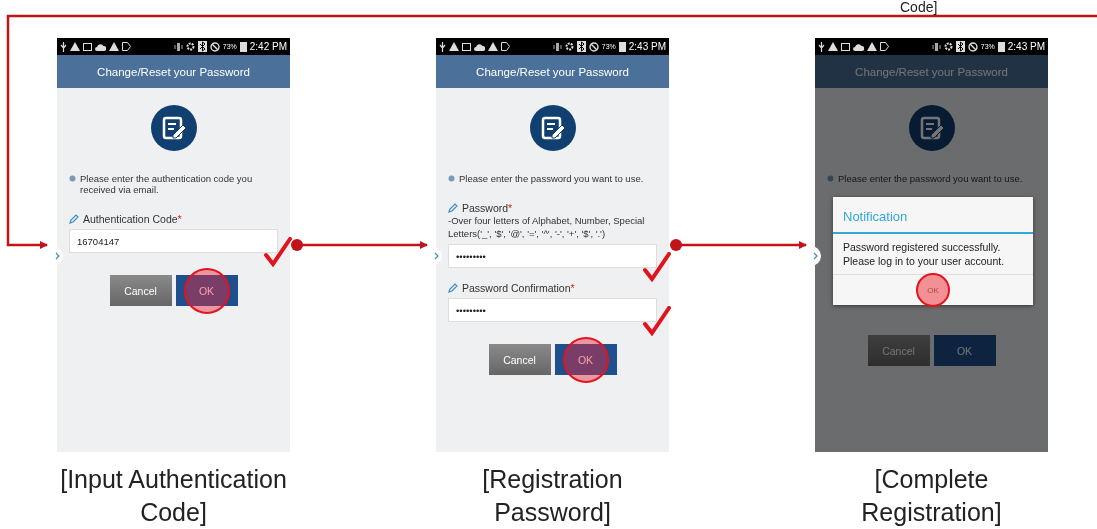  What do you see at coordinates (173, 496) in the screenshot?
I see `step-caption: [Input Authentication Code]` at bounding box center [173, 496].